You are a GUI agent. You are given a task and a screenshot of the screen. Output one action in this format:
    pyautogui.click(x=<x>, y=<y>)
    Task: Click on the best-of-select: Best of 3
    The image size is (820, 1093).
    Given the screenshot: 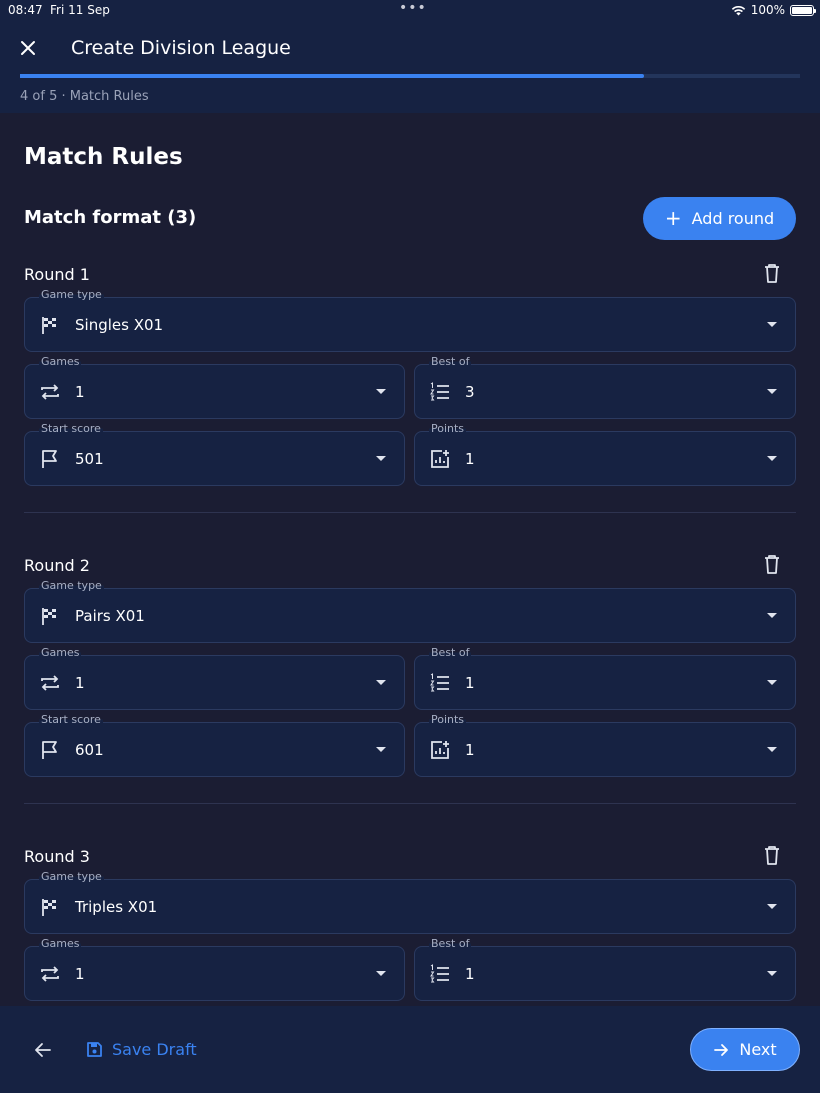 What is the action you would take?
    pyautogui.click(x=605, y=387)
    